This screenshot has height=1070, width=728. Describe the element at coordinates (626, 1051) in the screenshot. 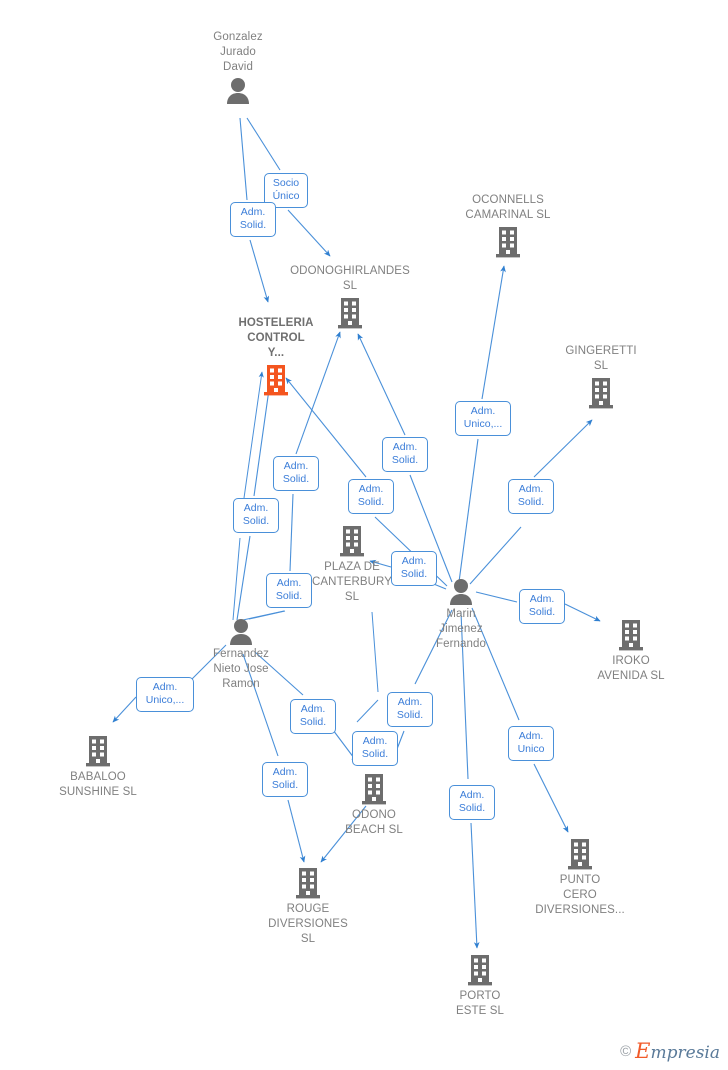

I see `copyright-symbol: ©` at that location.